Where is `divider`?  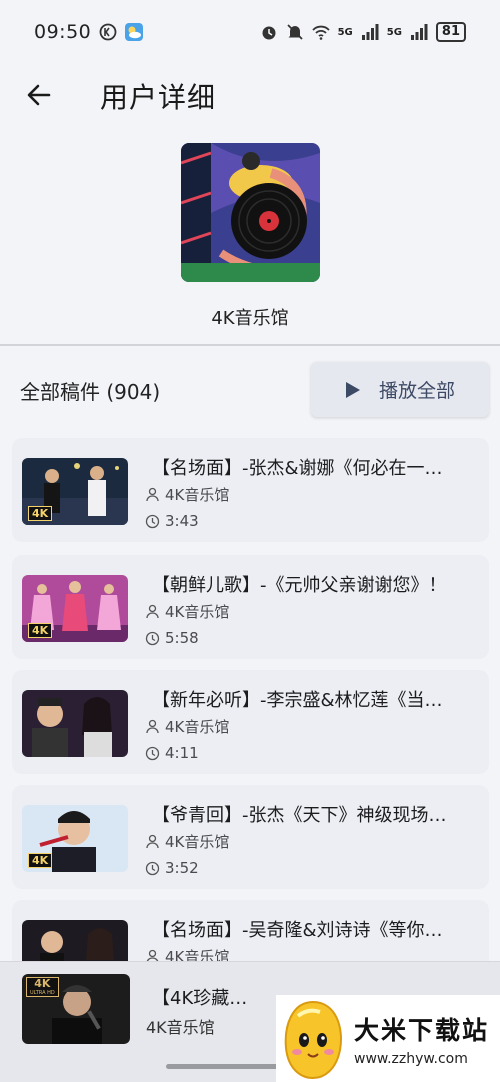 divider is located at coordinates (250, 345).